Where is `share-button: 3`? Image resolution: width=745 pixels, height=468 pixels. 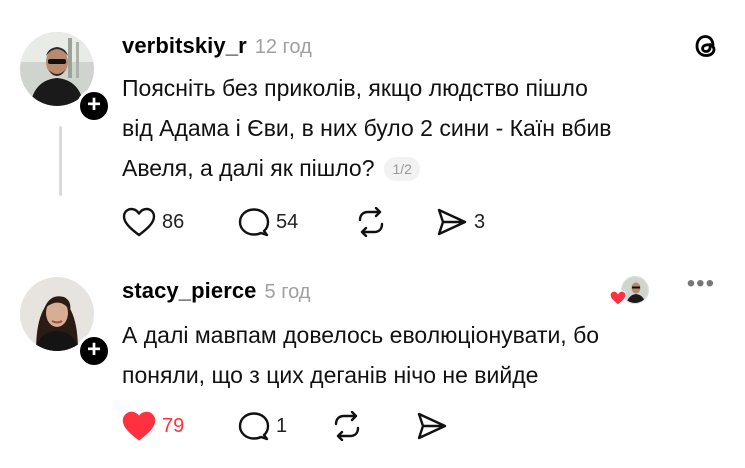
share-button: 3 is located at coordinates (476, 222).